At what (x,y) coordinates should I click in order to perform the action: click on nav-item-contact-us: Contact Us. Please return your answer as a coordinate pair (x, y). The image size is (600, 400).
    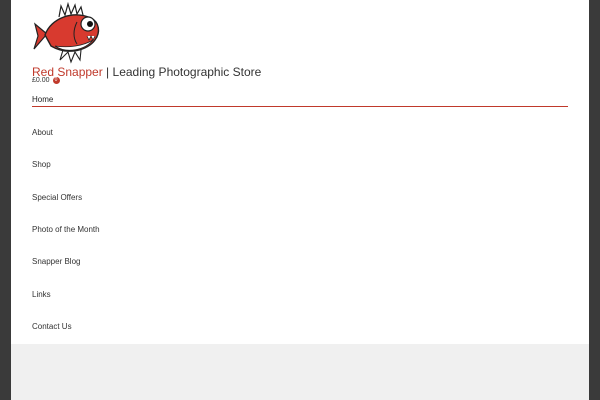
    Looking at the image, I should click on (52, 326).